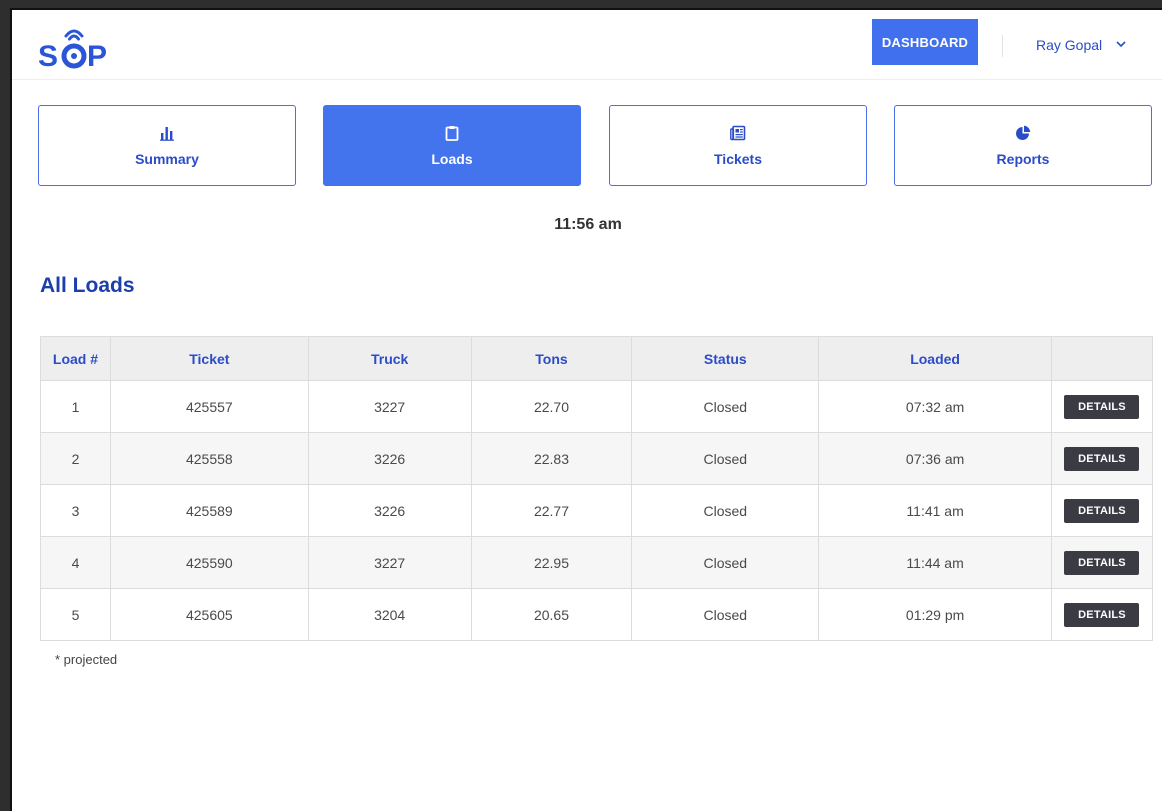 The height and width of the screenshot is (811, 1162). Describe the element at coordinates (75, 562) in the screenshot. I see `cell-load: 4` at that location.